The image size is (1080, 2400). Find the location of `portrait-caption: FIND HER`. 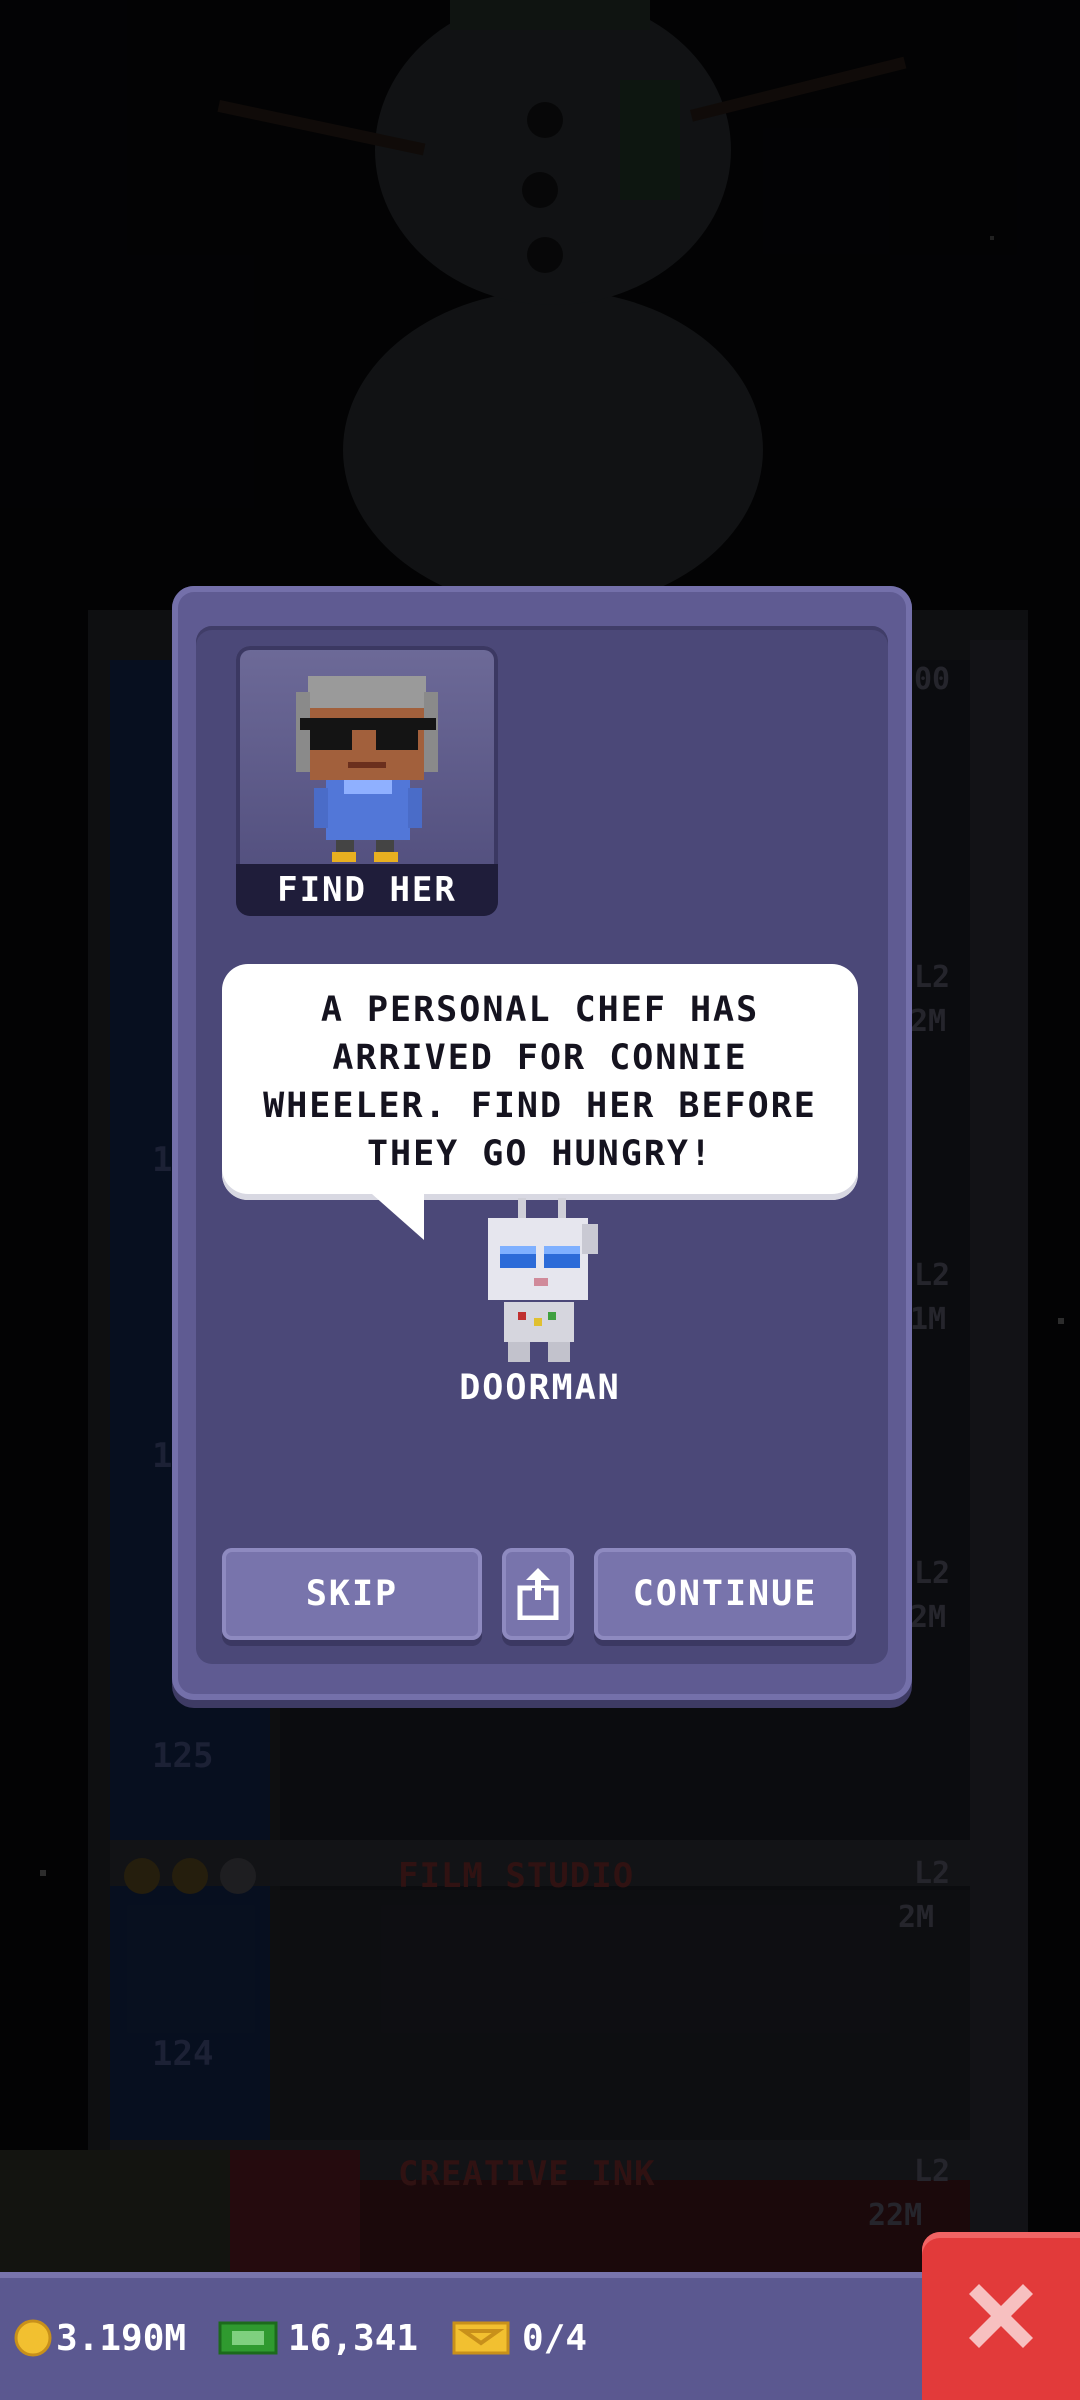

portrait-caption: FIND HER is located at coordinates (367, 890).